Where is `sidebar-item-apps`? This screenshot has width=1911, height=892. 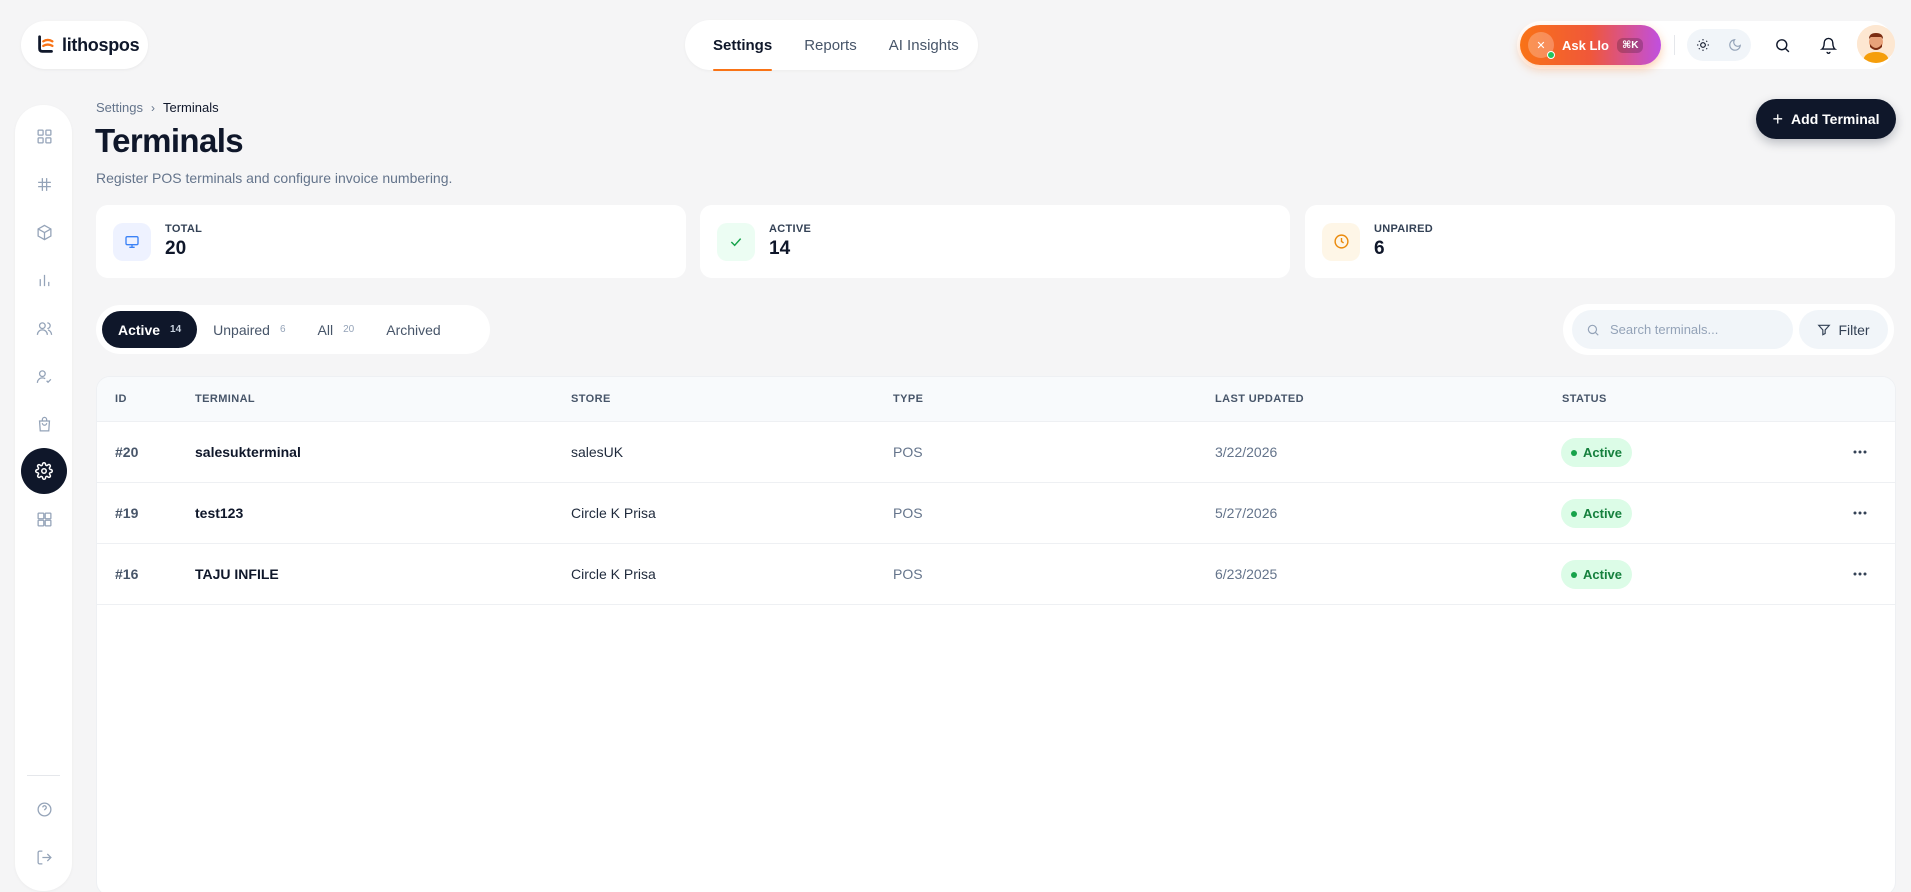
sidebar-item-apps is located at coordinates (44, 519).